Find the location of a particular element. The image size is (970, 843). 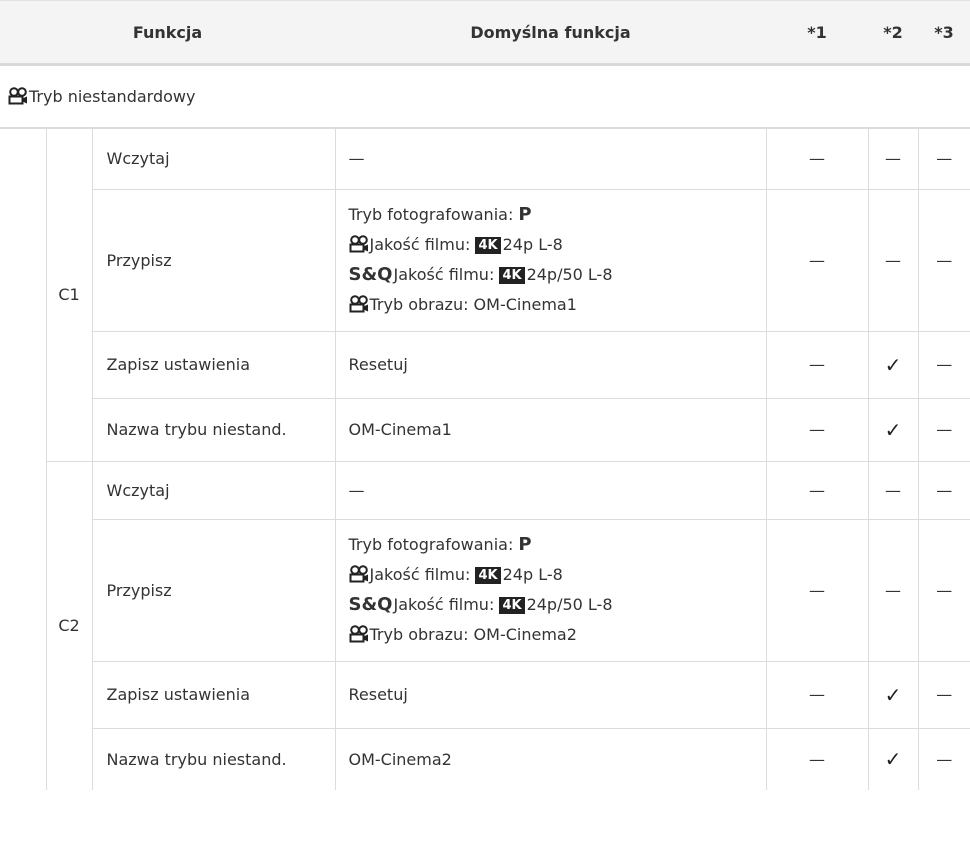

table-row: Nazwa trybu niestand. OM-Cinema1 — ✓ — is located at coordinates (485, 430).